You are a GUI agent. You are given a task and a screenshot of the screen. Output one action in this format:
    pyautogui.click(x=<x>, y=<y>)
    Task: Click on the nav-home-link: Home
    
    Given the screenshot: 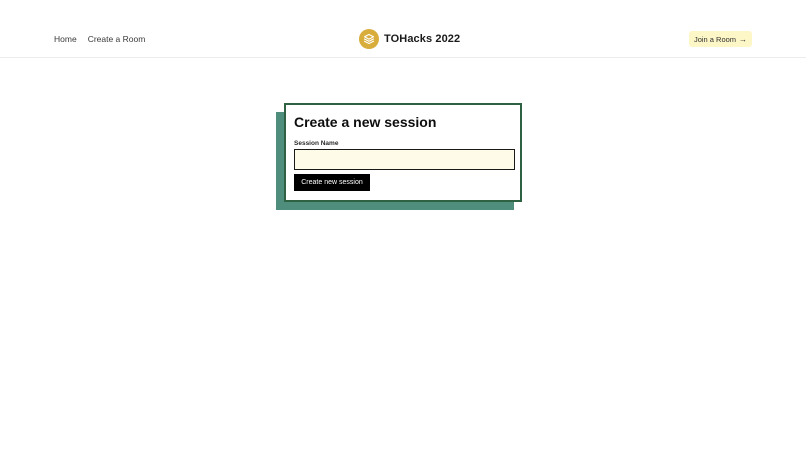 What is the action you would take?
    pyautogui.click(x=65, y=39)
    